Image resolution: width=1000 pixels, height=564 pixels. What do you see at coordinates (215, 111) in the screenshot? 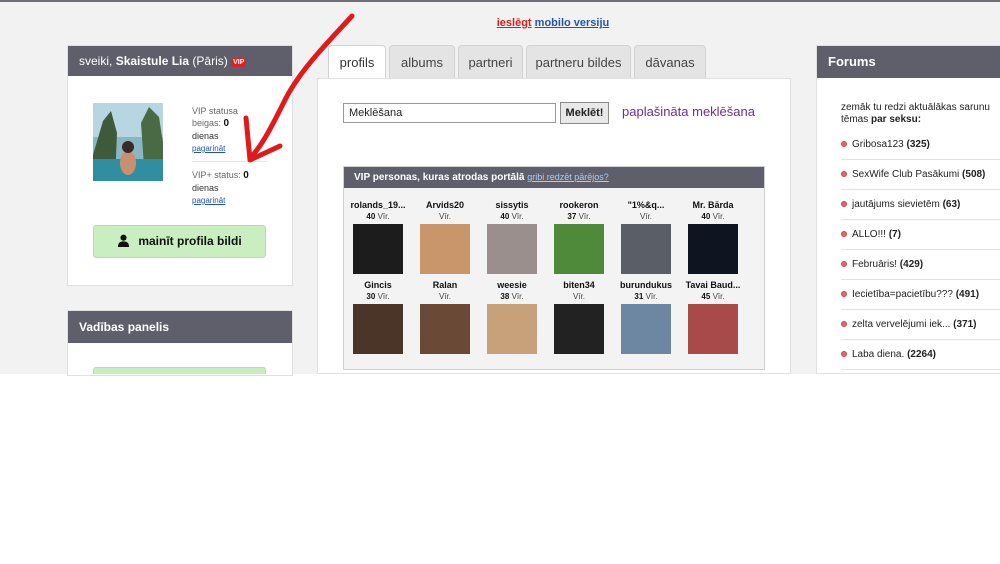
I see `vip-end-label-1: VIP statusa` at bounding box center [215, 111].